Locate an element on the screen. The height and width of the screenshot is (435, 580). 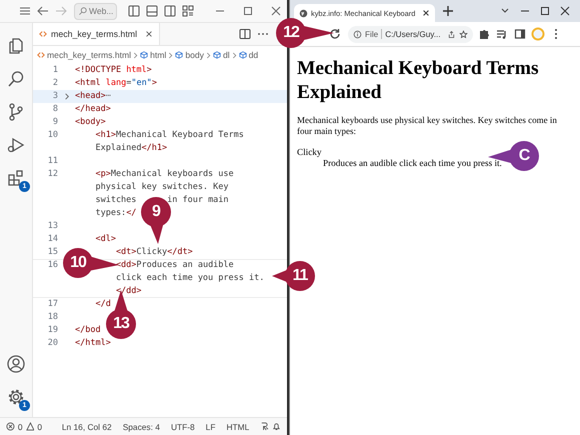
code-line: types:</ is located at coordinates (115, 213).